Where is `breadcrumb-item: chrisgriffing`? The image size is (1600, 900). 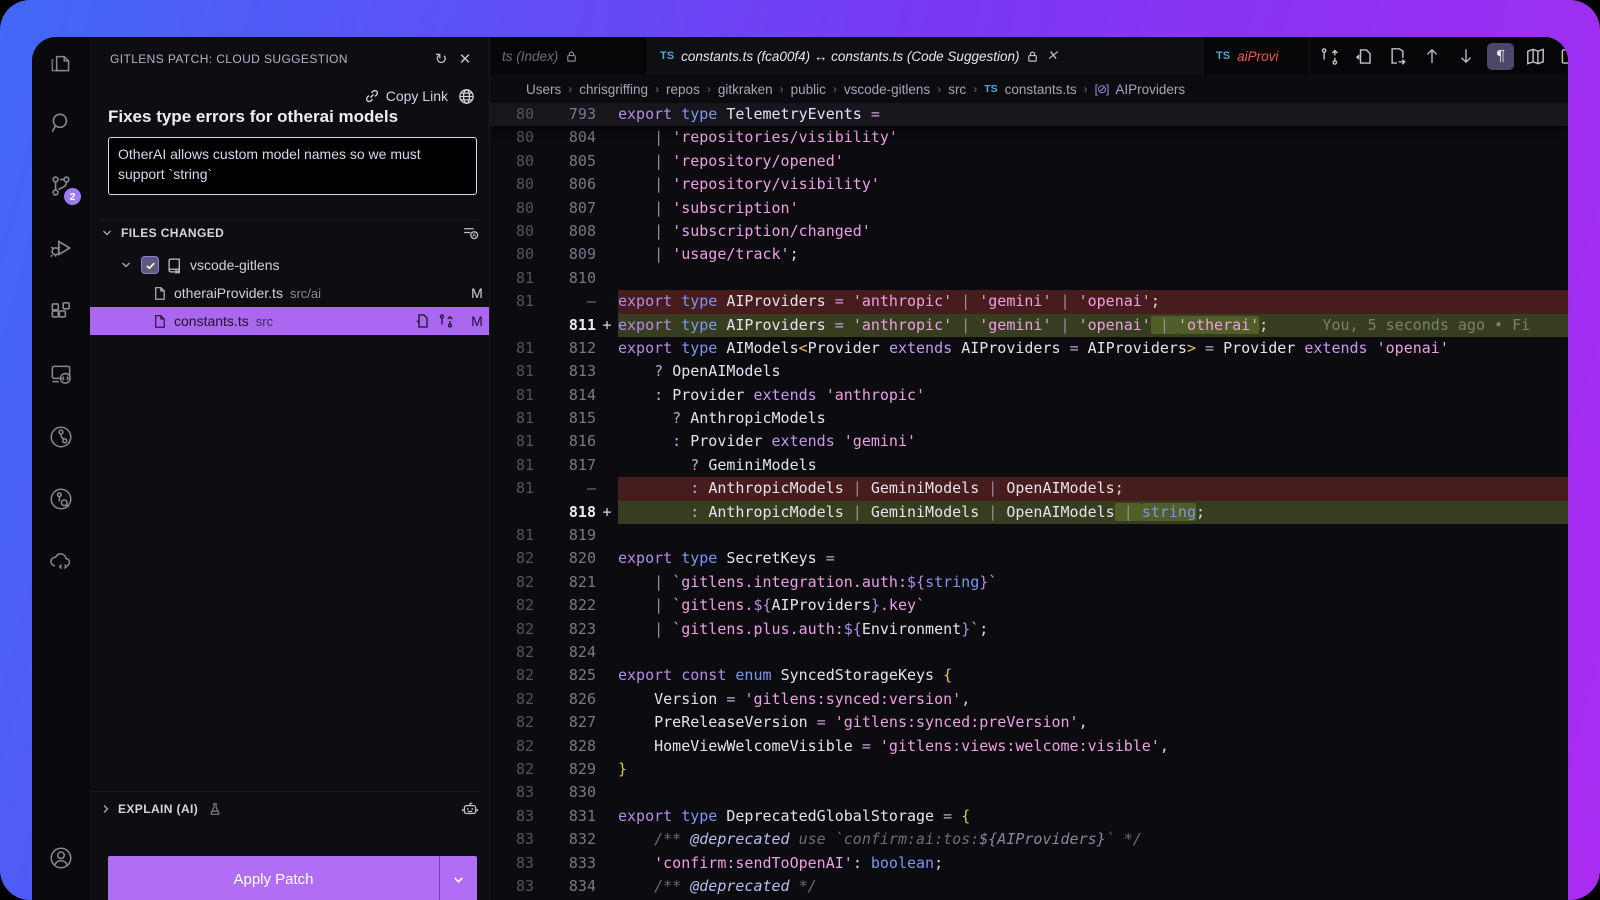 breadcrumb-item: chrisgriffing is located at coordinates (613, 89).